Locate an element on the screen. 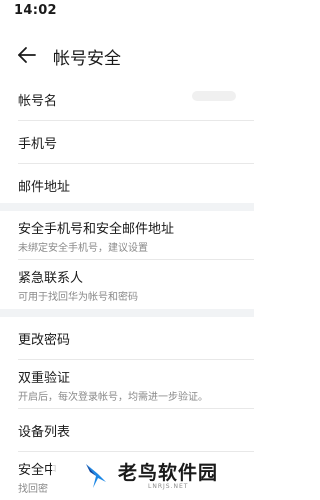 The height and width of the screenshot is (500, 320). status-bar: 14:02 is located at coordinates (127, 11).